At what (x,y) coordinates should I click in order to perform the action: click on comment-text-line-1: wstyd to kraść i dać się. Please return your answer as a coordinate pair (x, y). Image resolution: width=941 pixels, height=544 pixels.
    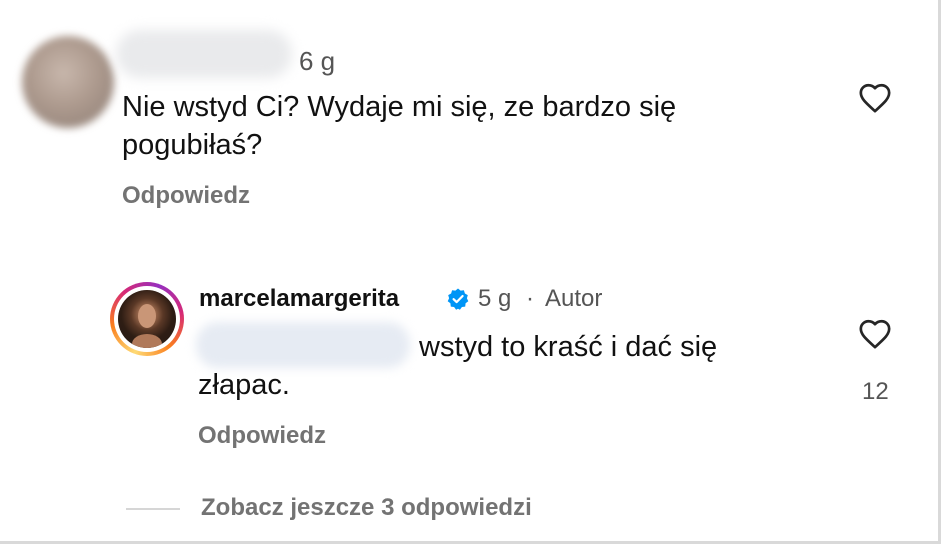
    Looking at the image, I should click on (568, 347).